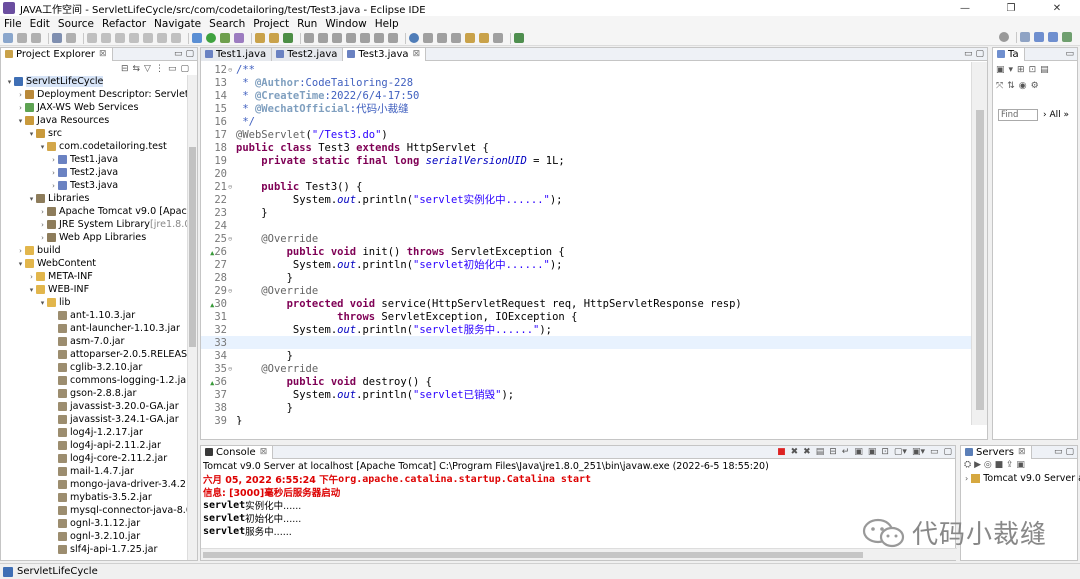  Describe the element at coordinates (86, 341) in the screenshot. I see `tree-item: asm-7.0.jar` at that location.